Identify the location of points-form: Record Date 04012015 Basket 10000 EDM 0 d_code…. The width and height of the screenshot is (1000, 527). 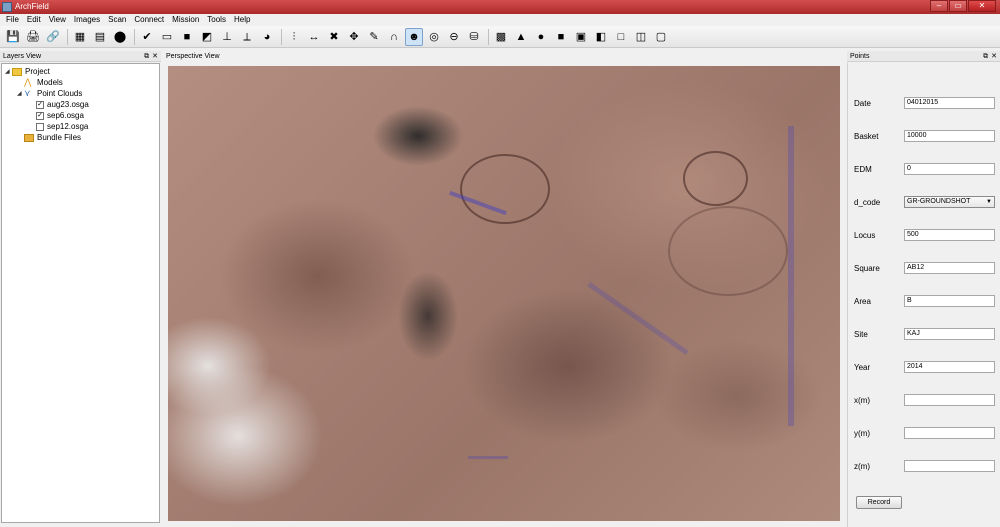
(923, 295).